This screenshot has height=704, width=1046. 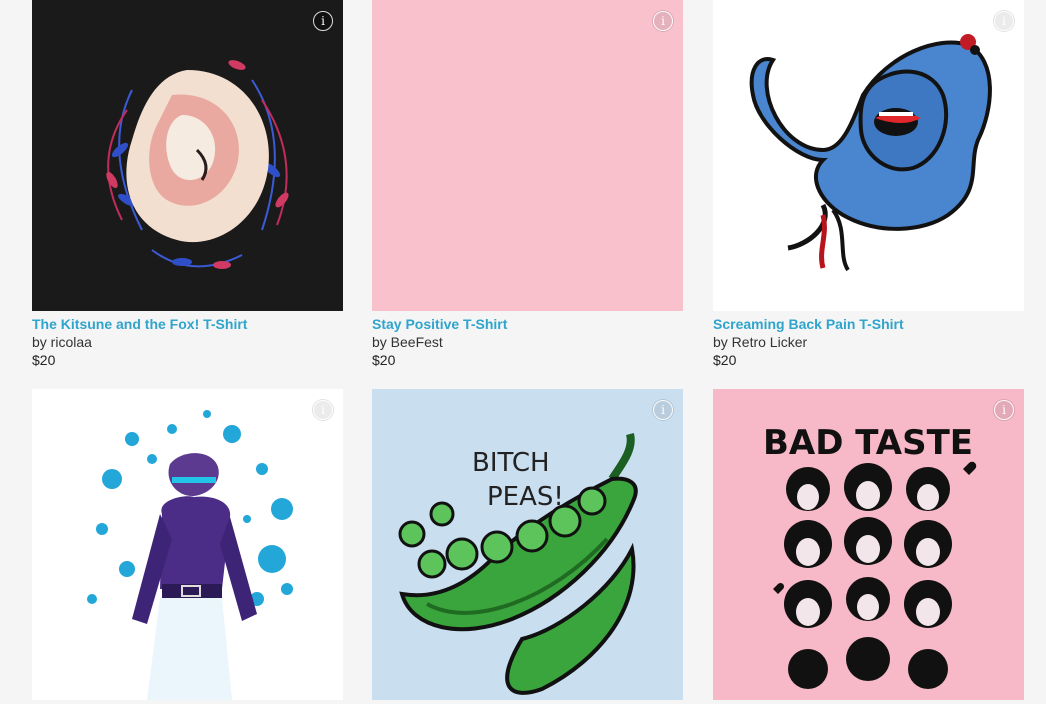 What do you see at coordinates (187, 324) in the screenshot?
I see `product-title-link: The Kitsune and the Fox! T-Shirt` at bounding box center [187, 324].